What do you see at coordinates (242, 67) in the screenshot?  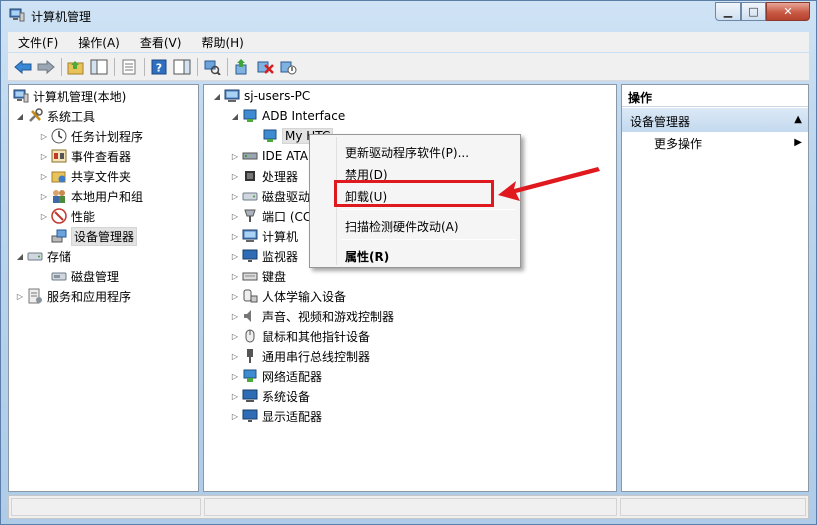 I see `update-driver-button` at bounding box center [242, 67].